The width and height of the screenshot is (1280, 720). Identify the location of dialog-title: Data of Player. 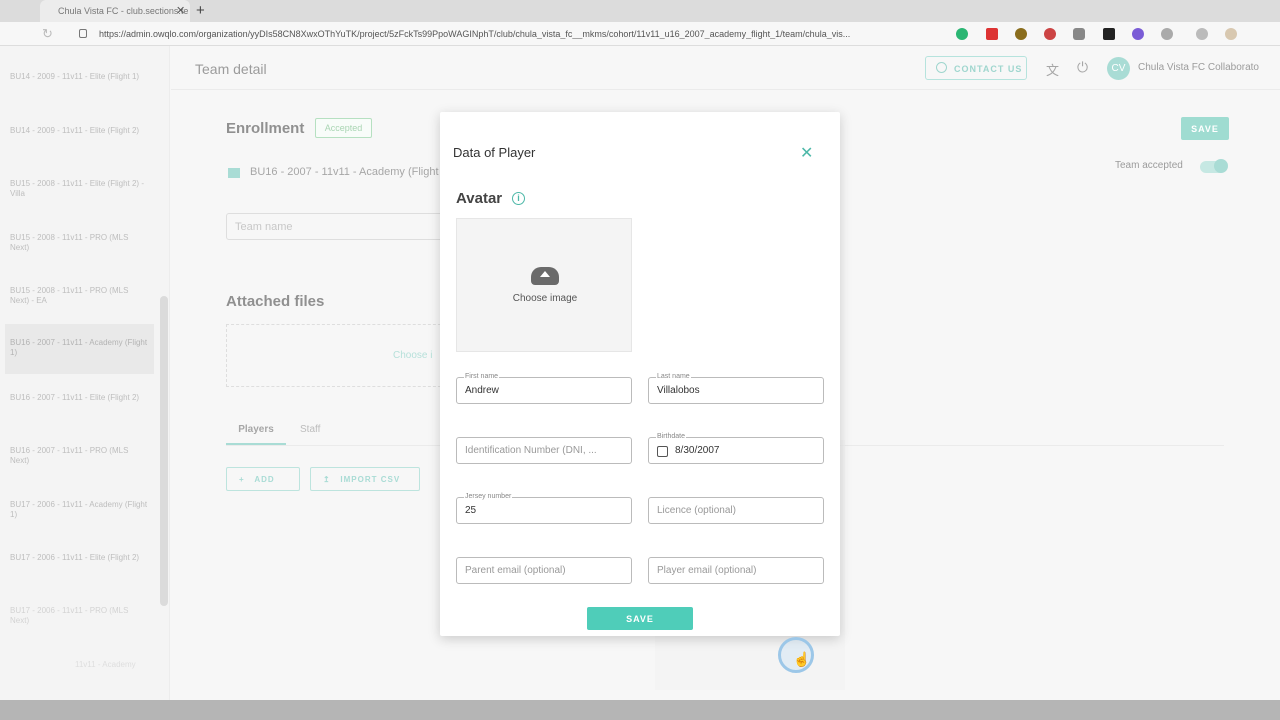
(494, 152).